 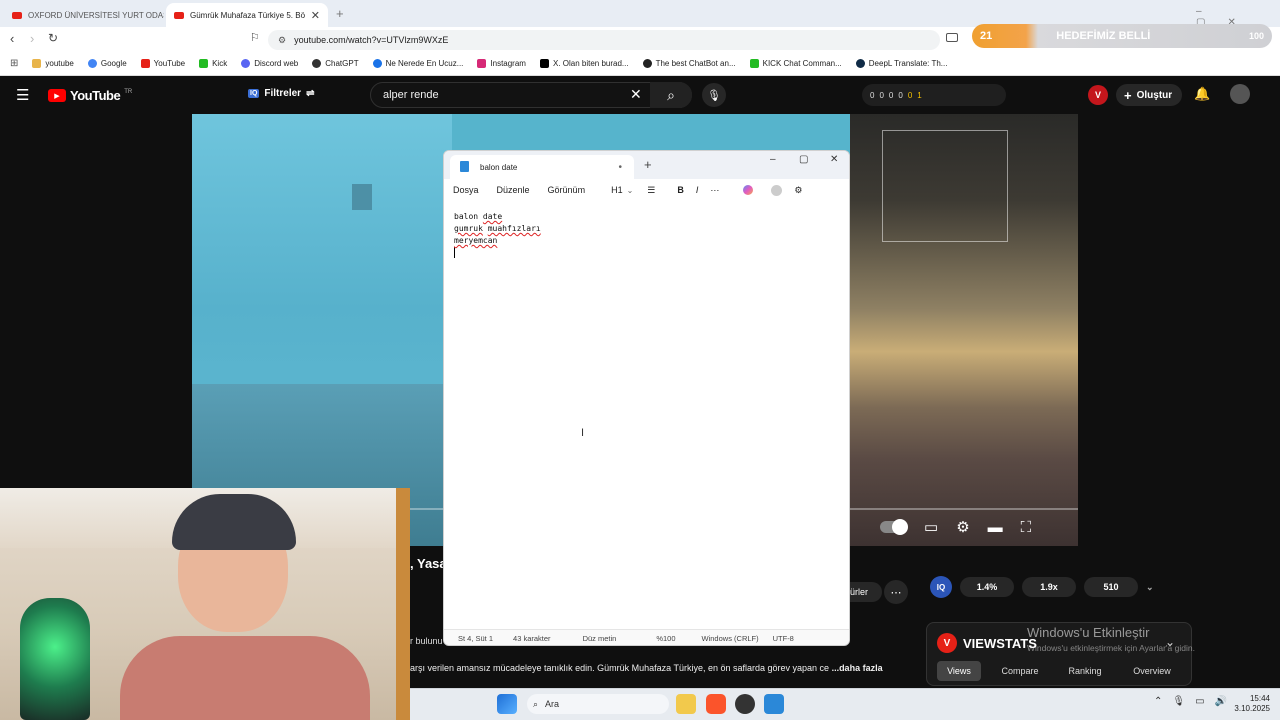 I want to click on video-tower, so click(x=362, y=197).